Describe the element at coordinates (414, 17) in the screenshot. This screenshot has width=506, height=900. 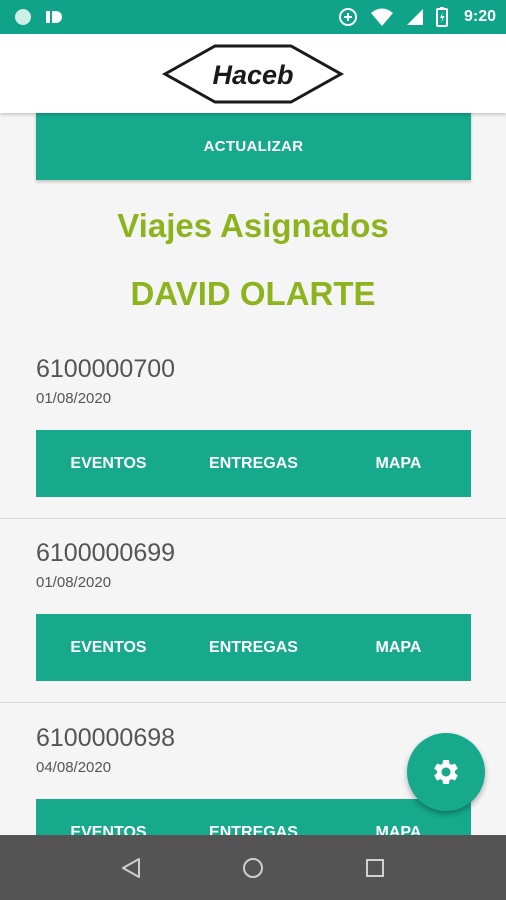
I see `signal-icon` at that location.